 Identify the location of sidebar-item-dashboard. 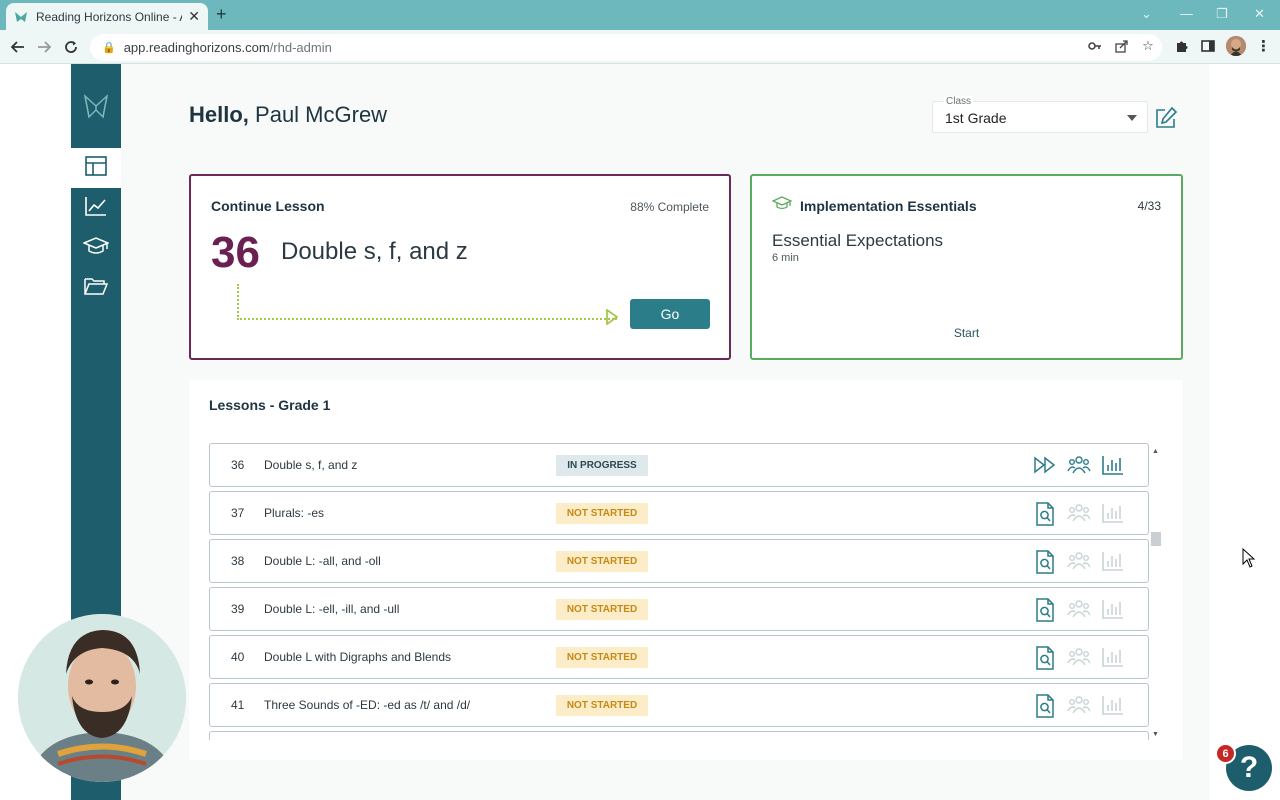
(96, 168).